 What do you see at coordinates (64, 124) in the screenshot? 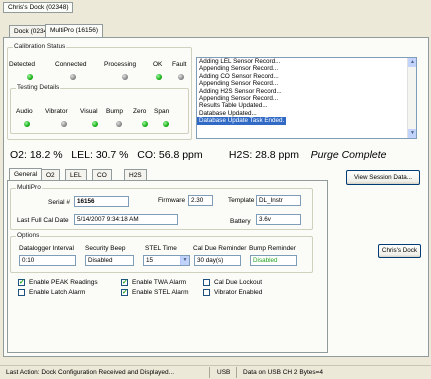
I see `vibrator-led` at bounding box center [64, 124].